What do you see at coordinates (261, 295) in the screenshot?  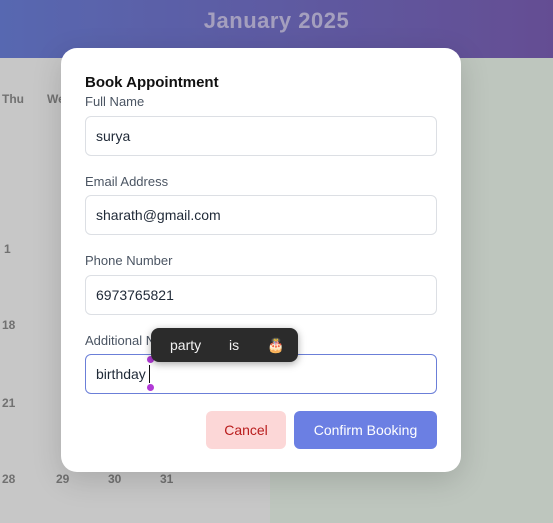 I see `phone-input: 6973765821` at bounding box center [261, 295].